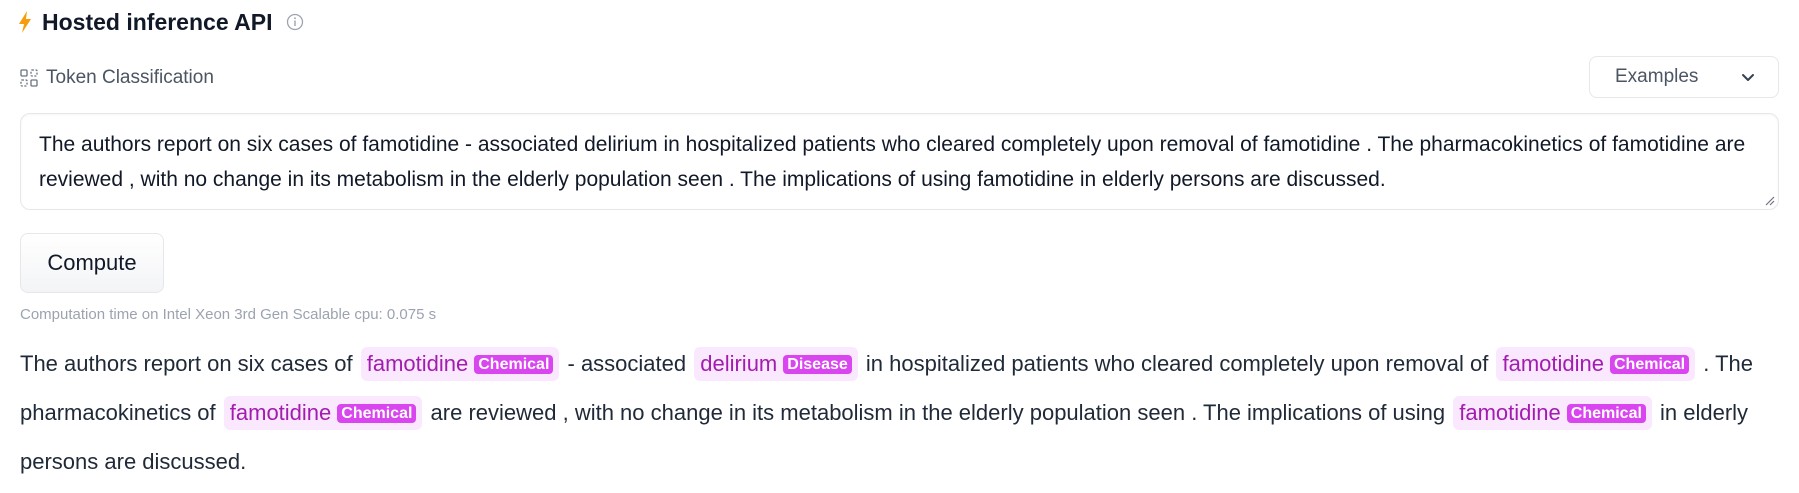  I want to click on examples-label: Examples, so click(1657, 76).